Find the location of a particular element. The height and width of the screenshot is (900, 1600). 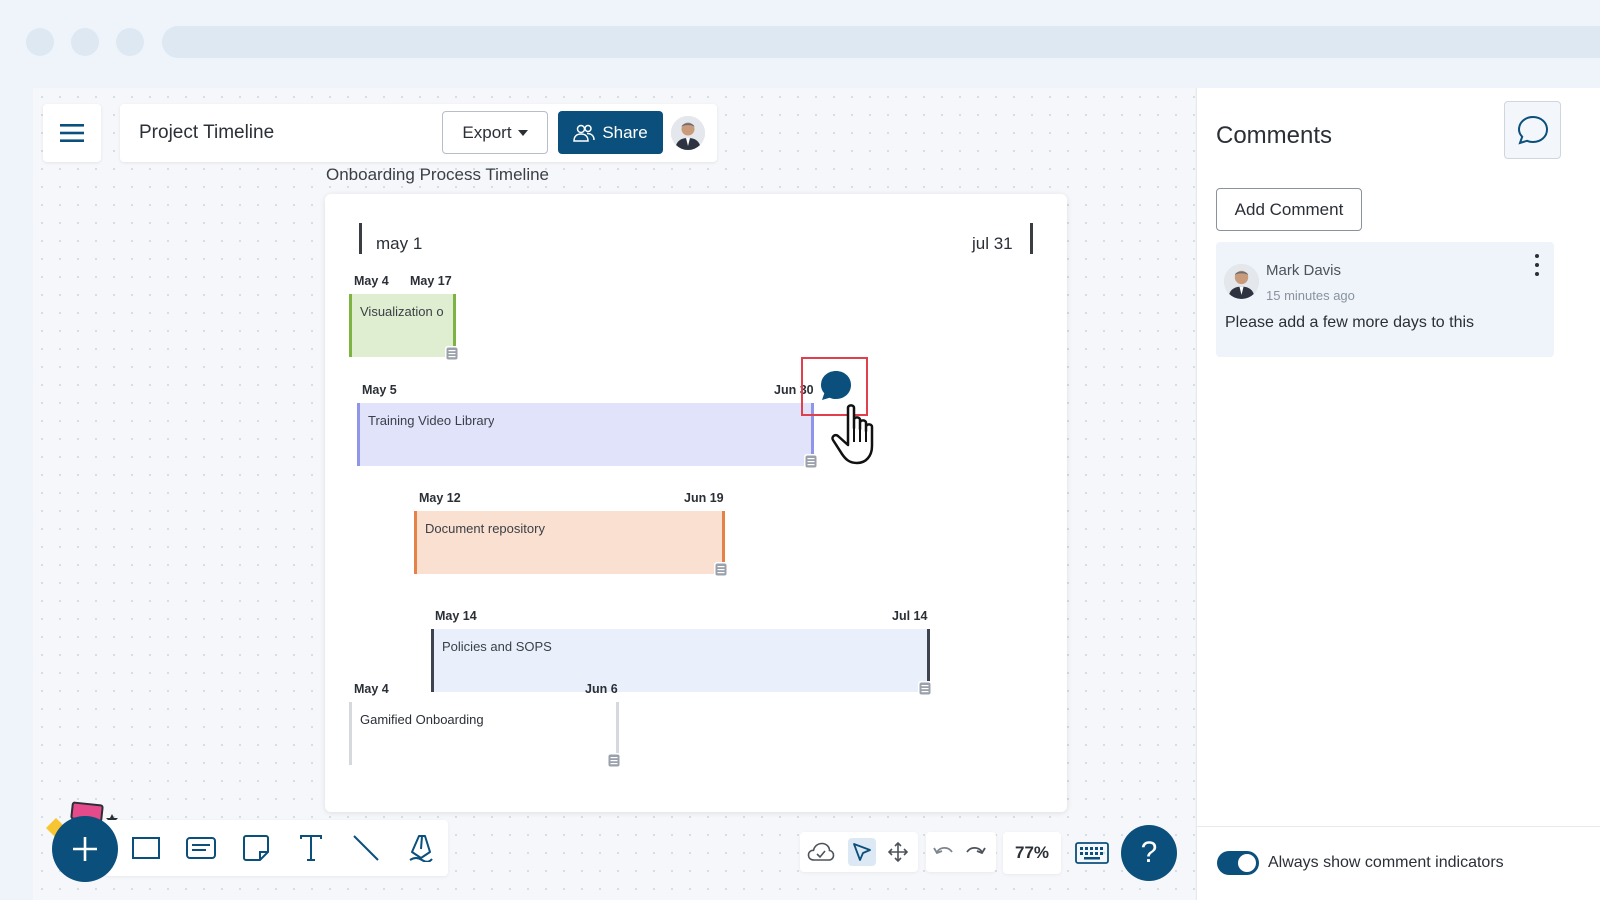

pan-tool is located at coordinates (898, 852).